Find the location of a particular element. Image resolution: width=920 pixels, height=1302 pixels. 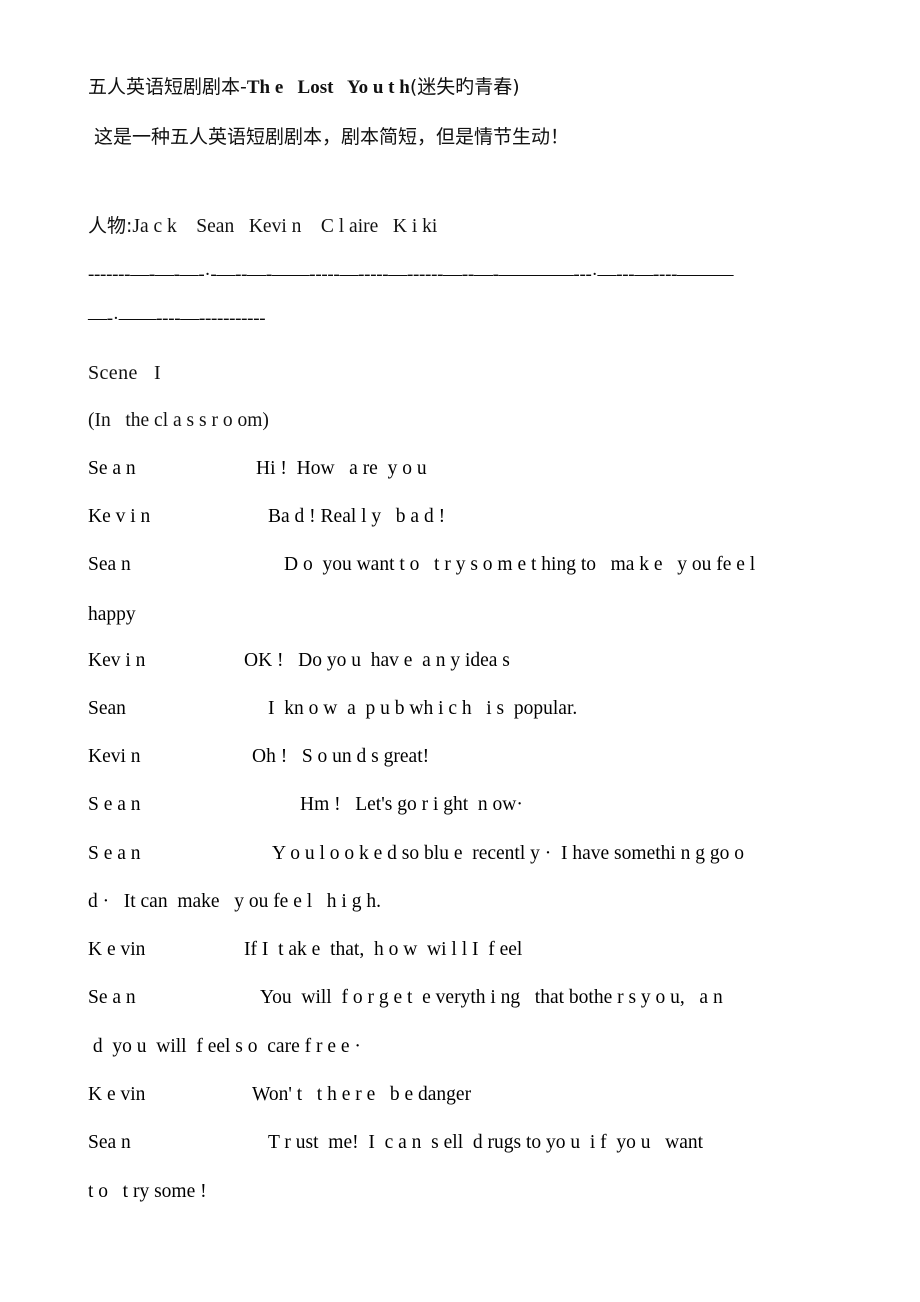

dialogue-continuation: d yo u will f eel s o care f r e e · is located at coordinates (224, 1046).